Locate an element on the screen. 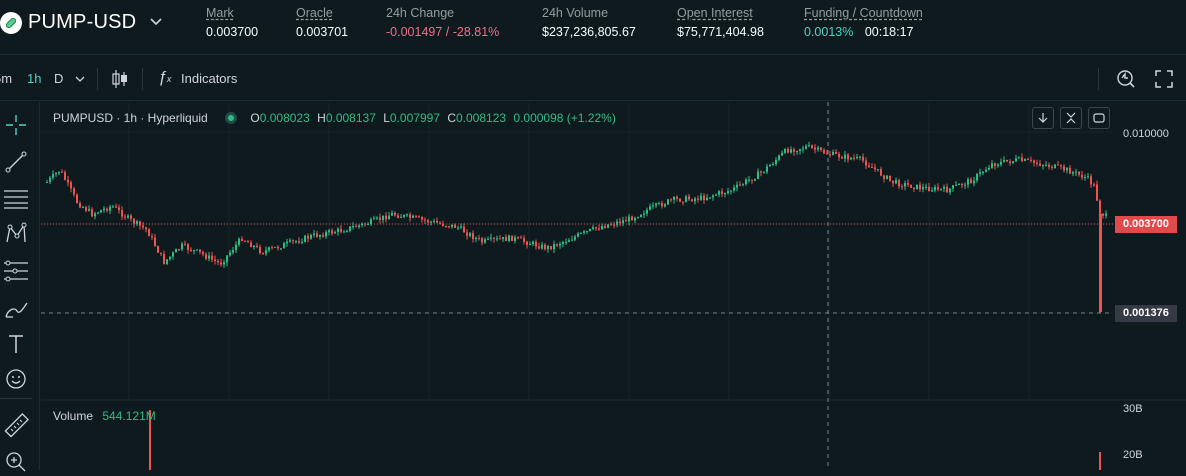  maximize-pane-icon is located at coordinates (1099, 118).